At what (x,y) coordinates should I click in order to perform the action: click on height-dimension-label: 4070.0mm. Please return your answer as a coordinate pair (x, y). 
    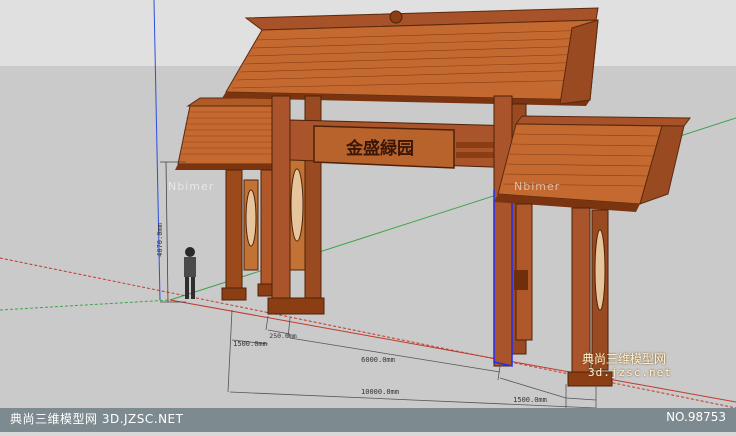
    Looking at the image, I should click on (160, 240).